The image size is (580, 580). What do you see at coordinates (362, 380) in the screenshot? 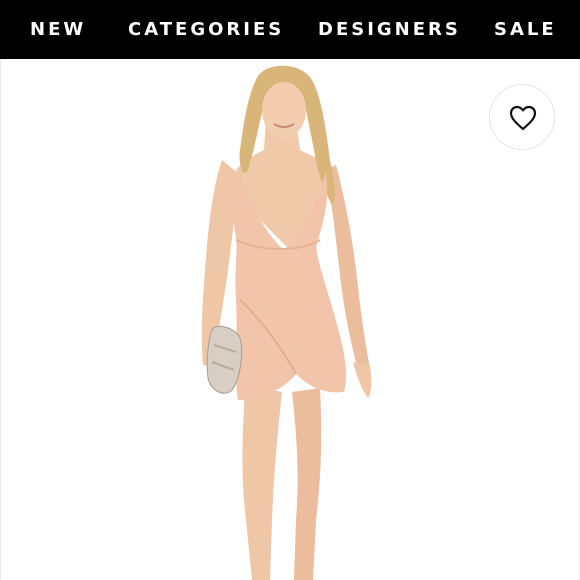
I see `right-hand` at bounding box center [362, 380].